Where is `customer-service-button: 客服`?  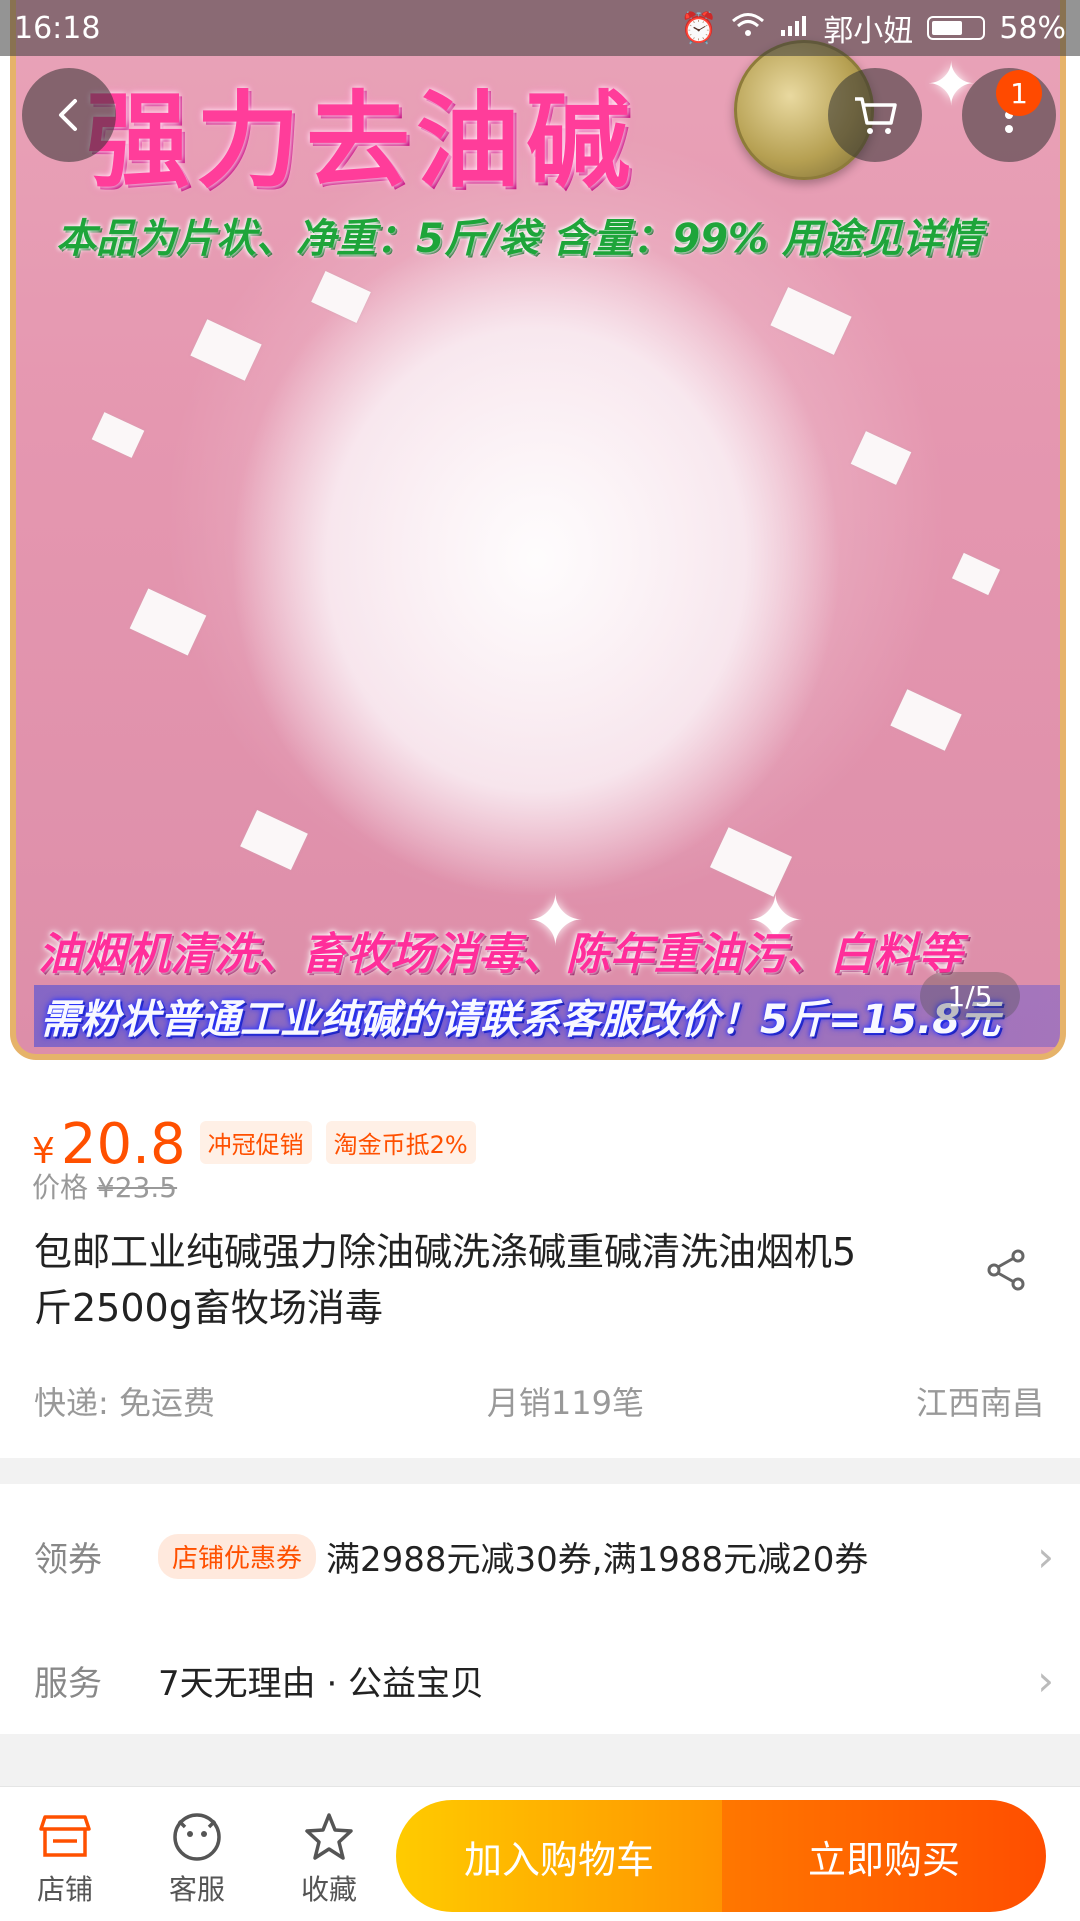
customer-service-button: 客服 is located at coordinates (197, 1857).